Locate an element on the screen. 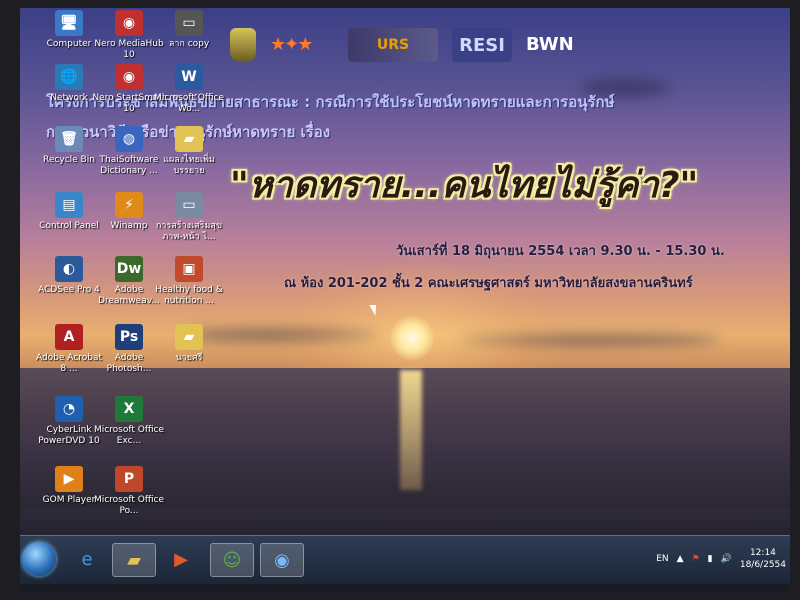 The height and width of the screenshot is (600, 800). taskbar: e ▰ ▶ ☺ ◉ EN ▲ ⚑ ▮ 🔊 12:14 18/6/2554 is located at coordinates (405, 559).